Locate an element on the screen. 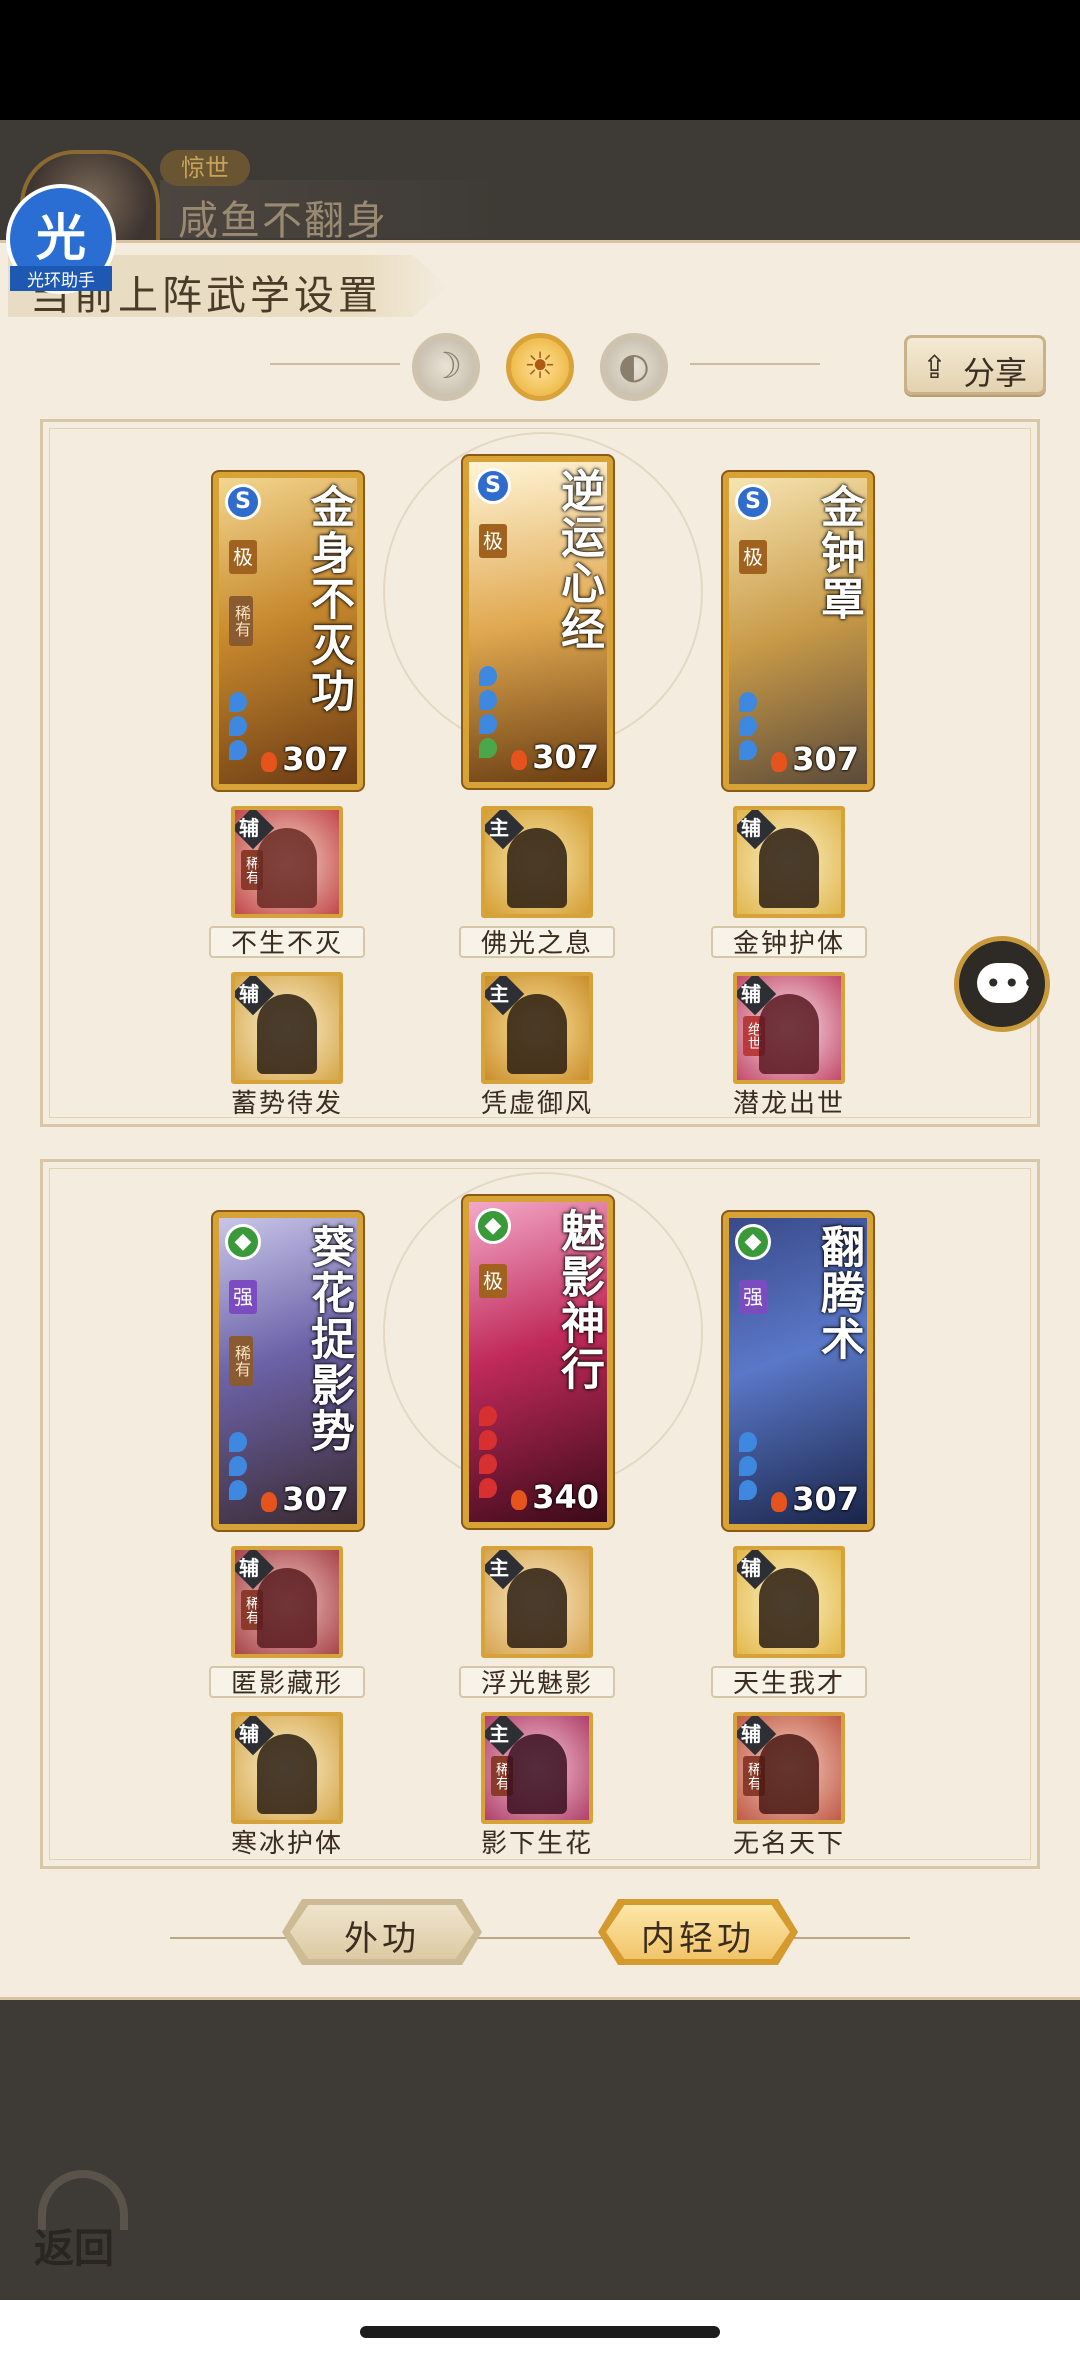 The height and width of the screenshot is (2363, 1080). eclipse-icon: ◐ is located at coordinates (634, 366).